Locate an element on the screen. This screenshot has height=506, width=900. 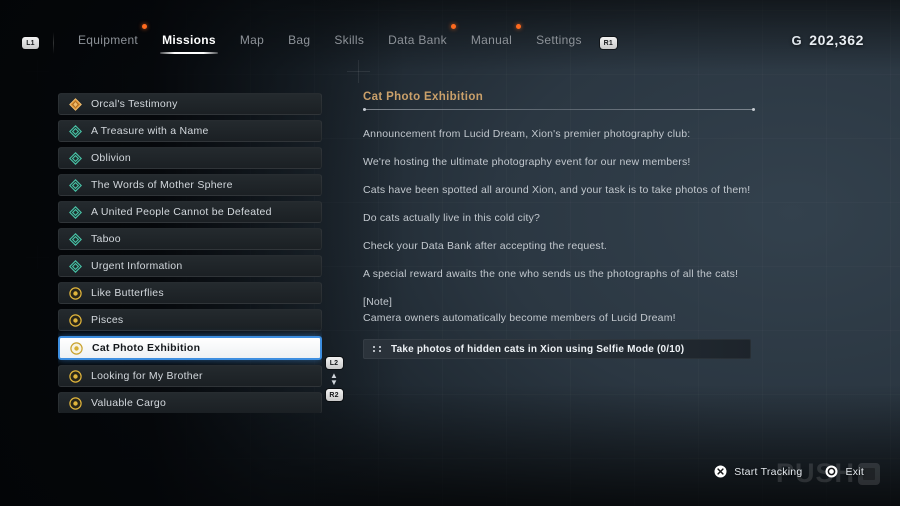
exit-button: Exit is located at coordinates (844, 471).